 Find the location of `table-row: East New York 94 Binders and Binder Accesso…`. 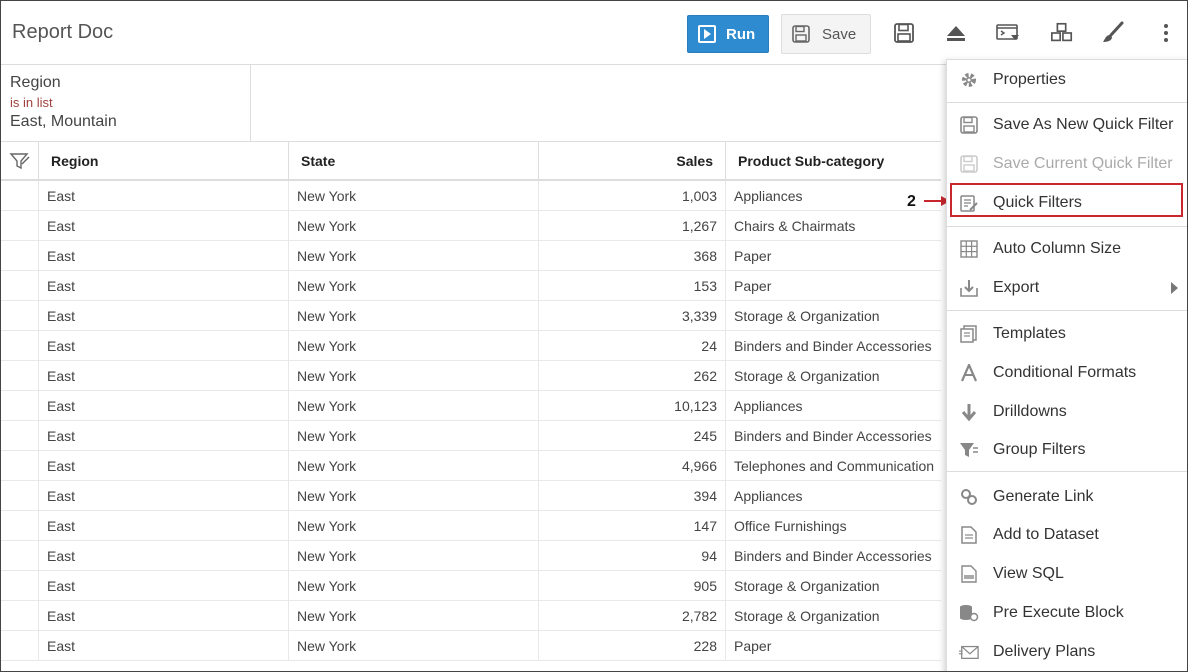

table-row: East New York 94 Binders and Binder Accesso… is located at coordinates (471, 556).